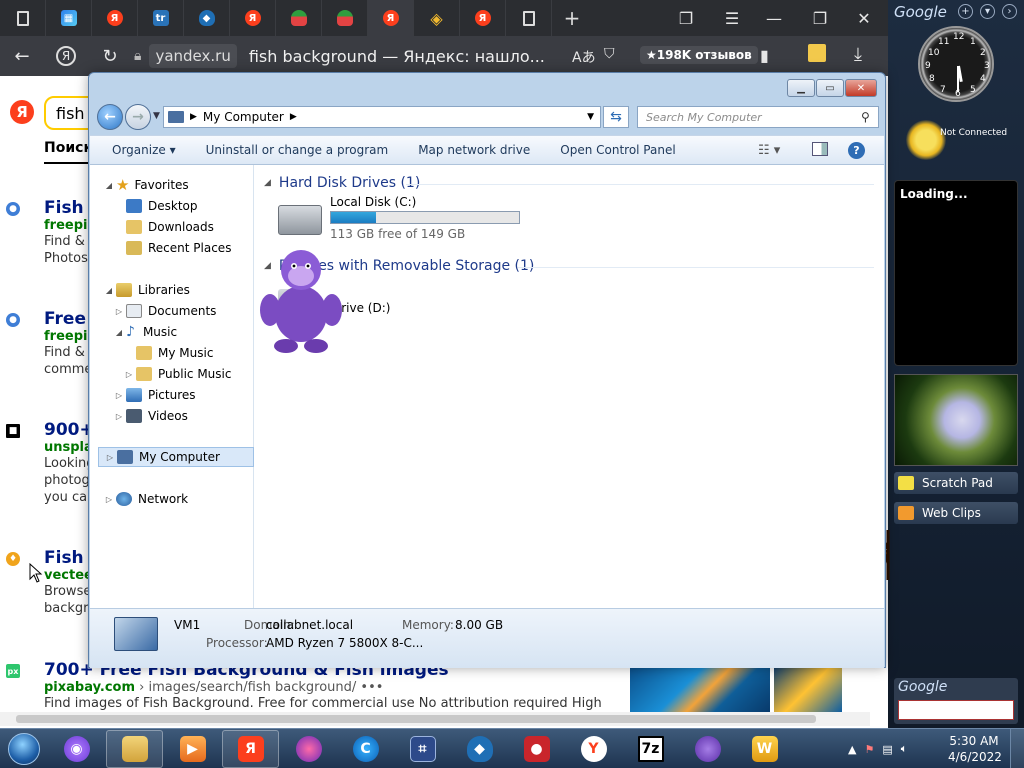 This screenshot has width=1024, height=768. What do you see at coordinates (156, 116) in the screenshot?
I see `recent-pages-icon: ▼` at bounding box center [156, 116].